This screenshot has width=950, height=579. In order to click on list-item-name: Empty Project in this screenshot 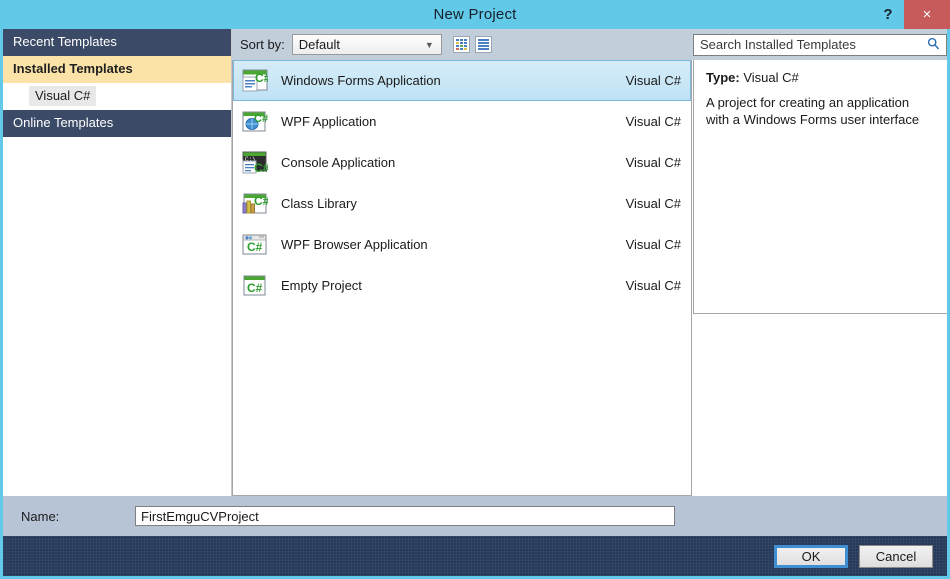, I will do `click(321, 285)`.